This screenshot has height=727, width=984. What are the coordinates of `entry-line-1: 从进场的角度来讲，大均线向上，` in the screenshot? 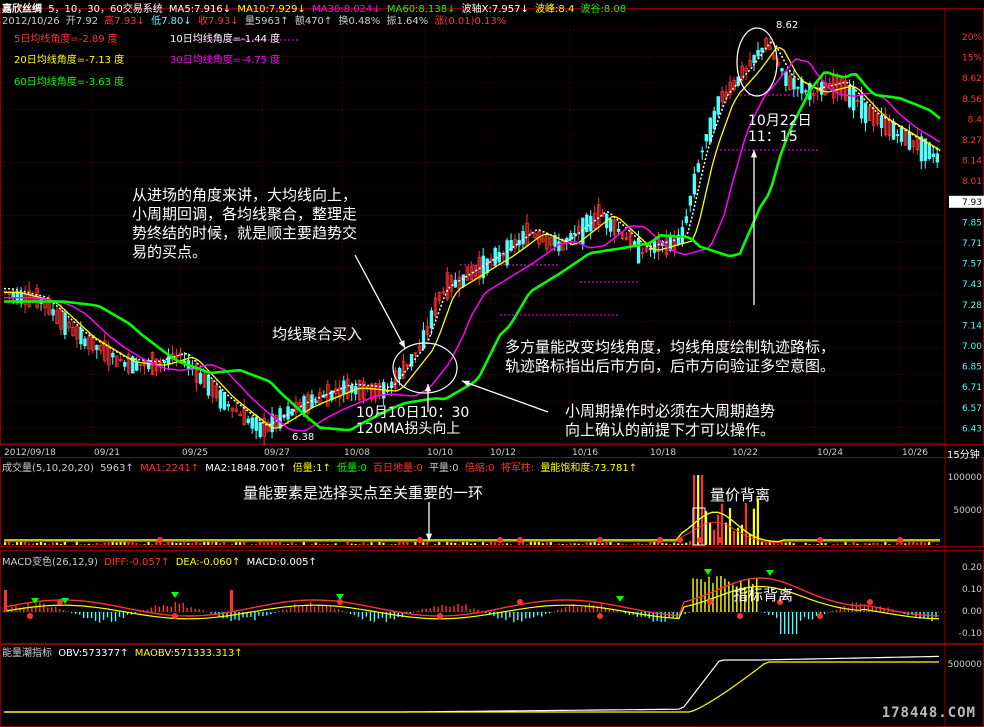 It's located at (245, 195).